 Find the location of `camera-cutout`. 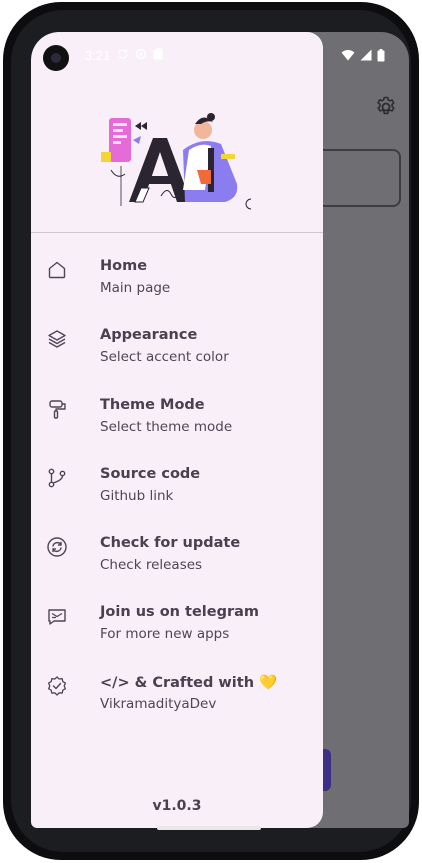

camera-cutout is located at coordinates (56, 58).